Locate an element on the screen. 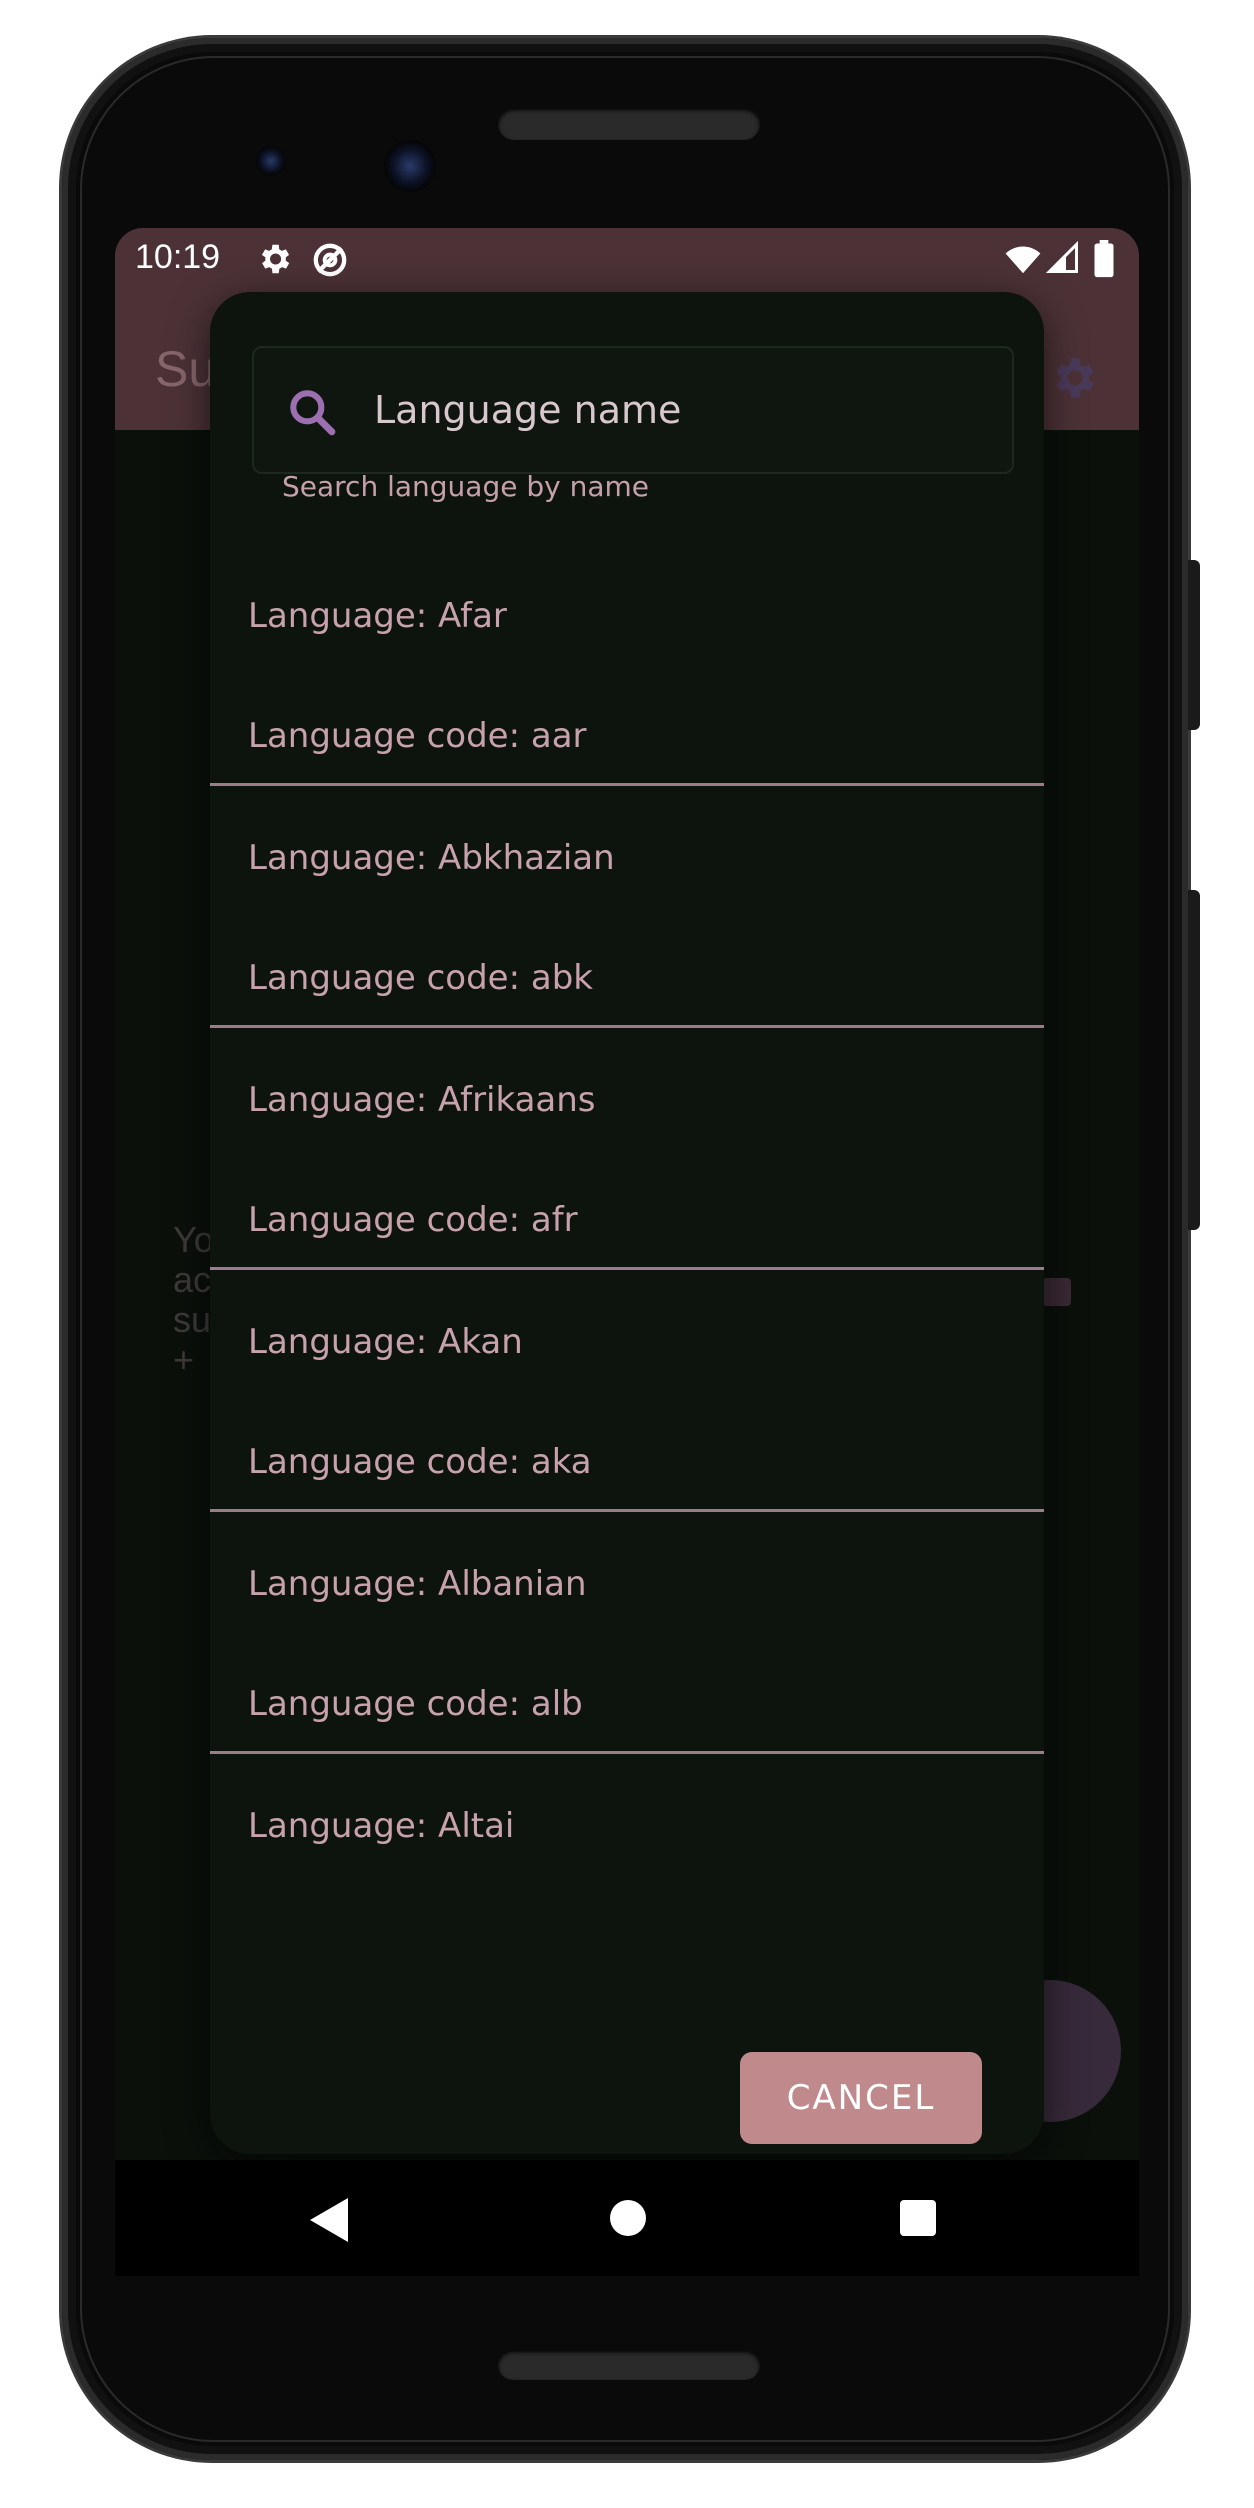 The image size is (1254, 2508). language-code: Language code: abk is located at coordinates (420, 978).